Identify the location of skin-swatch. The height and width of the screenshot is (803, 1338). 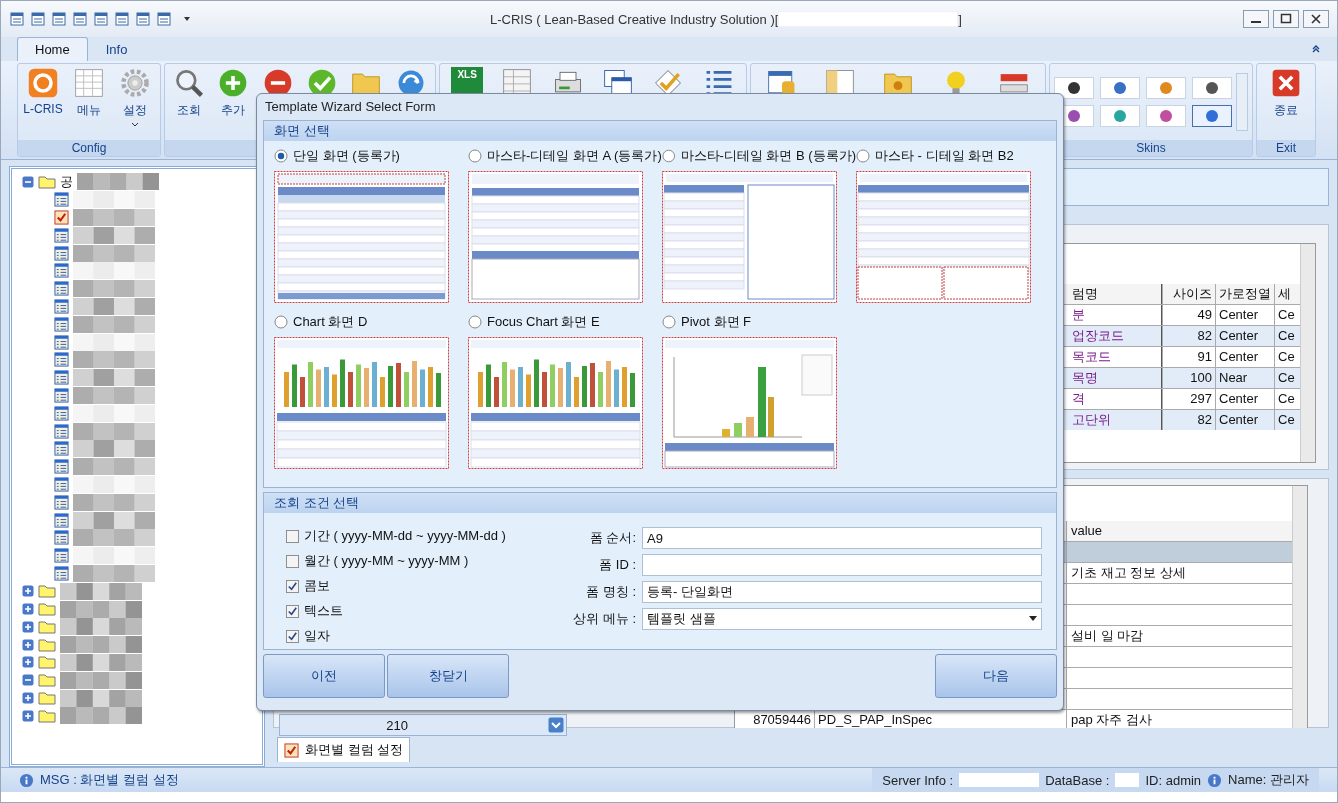
(1212, 116).